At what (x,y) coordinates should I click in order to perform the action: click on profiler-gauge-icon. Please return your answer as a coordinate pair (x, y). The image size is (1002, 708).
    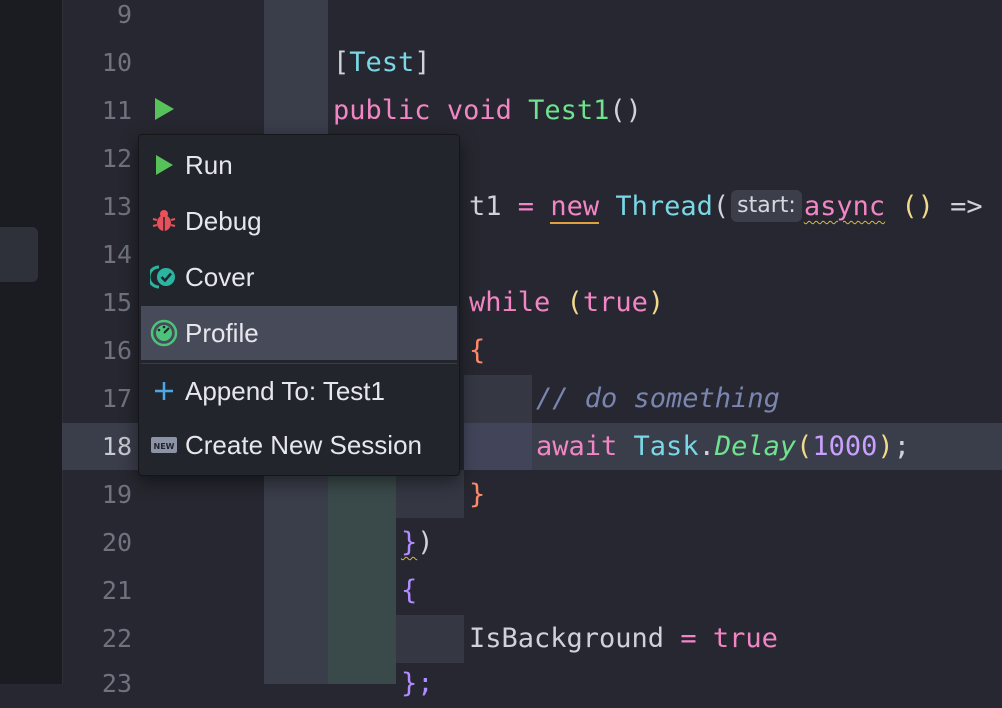
    Looking at the image, I should click on (164, 333).